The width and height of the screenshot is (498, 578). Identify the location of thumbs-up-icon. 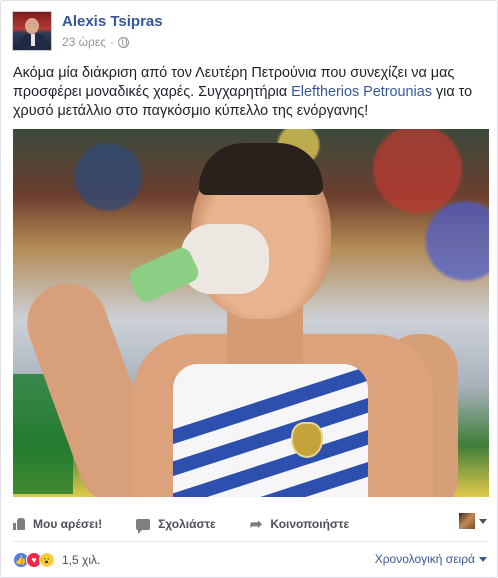
(19, 524).